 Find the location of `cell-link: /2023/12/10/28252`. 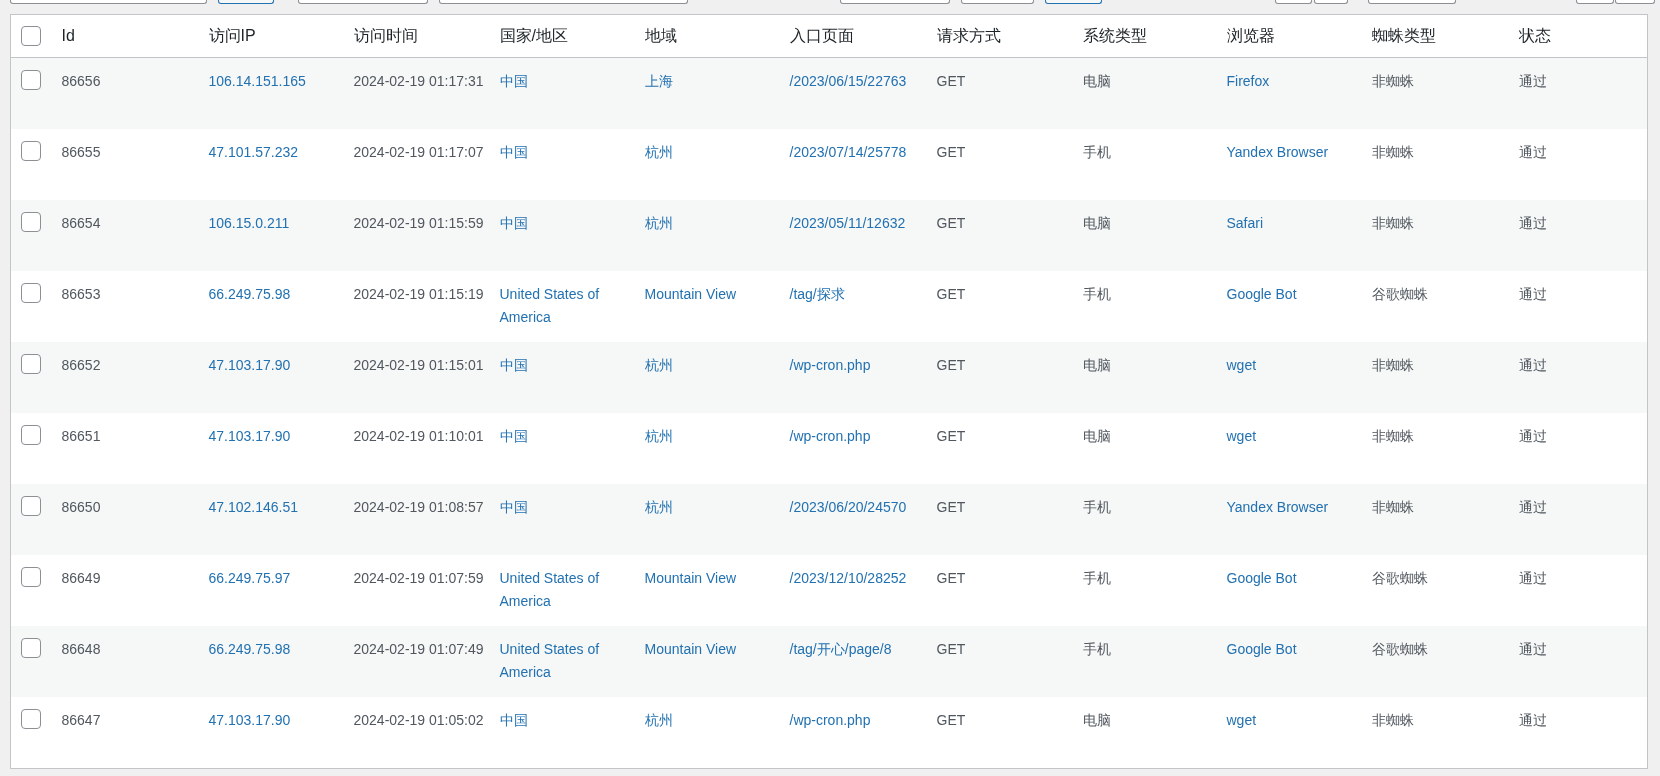

cell-link: /2023/12/10/28252 is located at coordinates (855, 578).